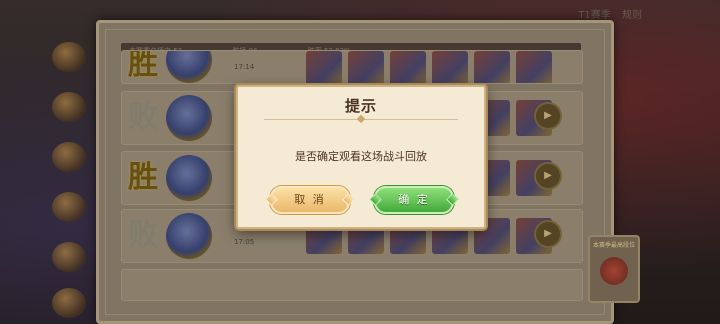 The width and height of the screenshot is (720, 324). What do you see at coordinates (310, 200) in the screenshot?
I see `cancel-button: 取 消` at bounding box center [310, 200].